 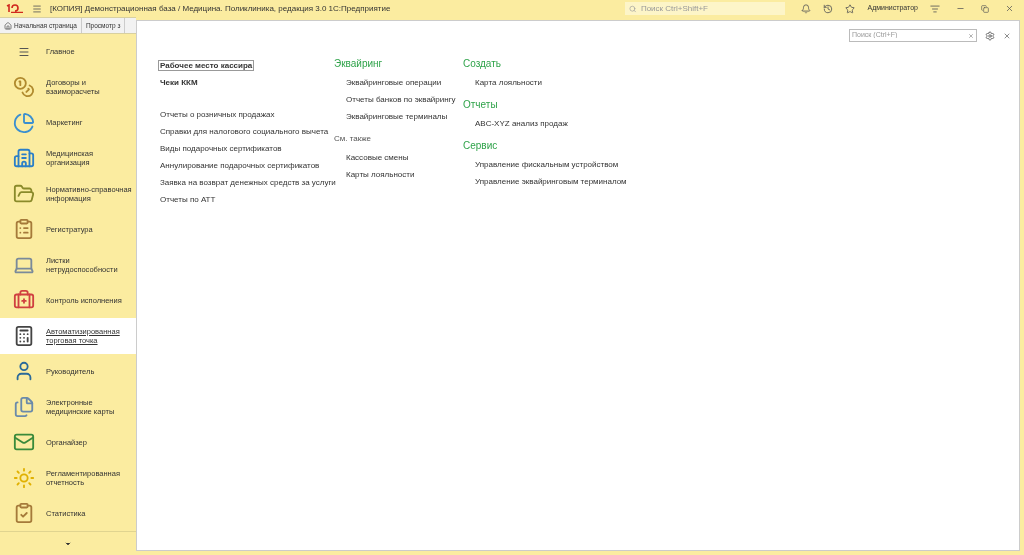 I want to click on pie-chart-icon, so click(x=24, y=122).